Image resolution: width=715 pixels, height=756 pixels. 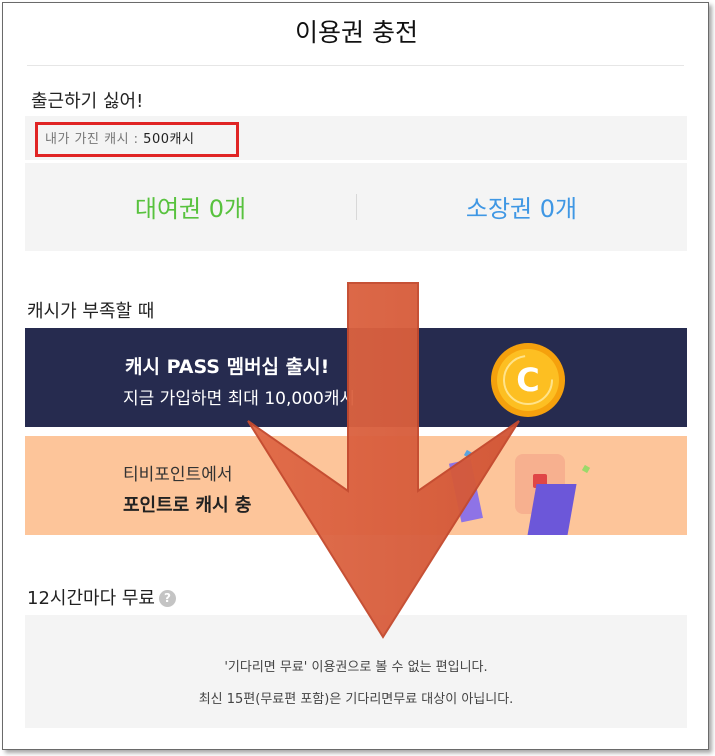 What do you see at coordinates (356, 485) in the screenshot?
I see `tv-point-banner: 티비포인트에서 포인트로 캐시 충` at bounding box center [356, 485].